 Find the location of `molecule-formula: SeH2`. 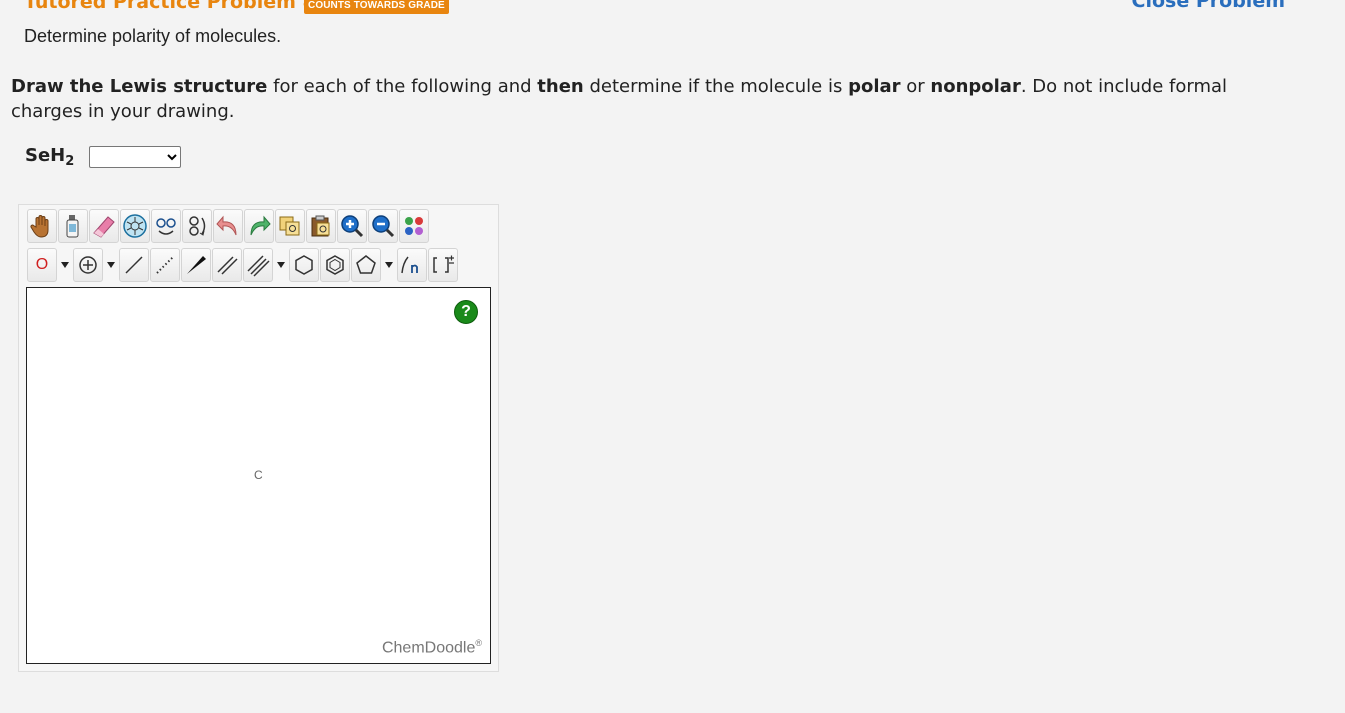

molecule-formula: SeH2 is located at coordinates (49, 157).